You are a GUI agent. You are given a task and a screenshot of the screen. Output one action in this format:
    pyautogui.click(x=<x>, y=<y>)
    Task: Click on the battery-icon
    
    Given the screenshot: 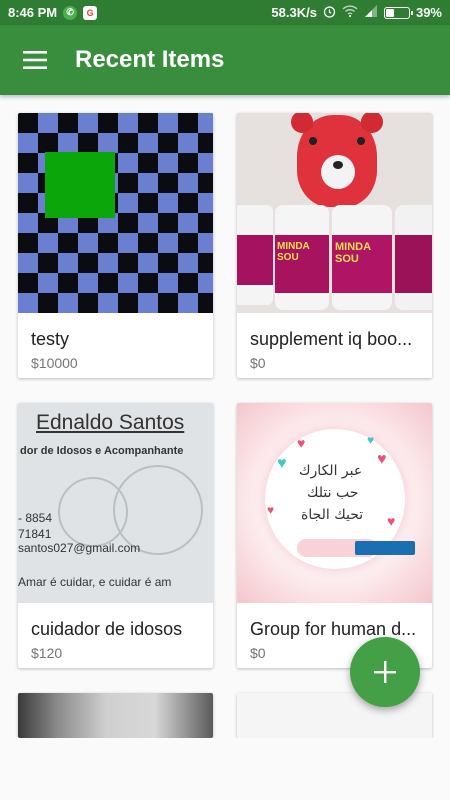 What is the action you would take?
    pyautogui.click(x=398, y=12)
    